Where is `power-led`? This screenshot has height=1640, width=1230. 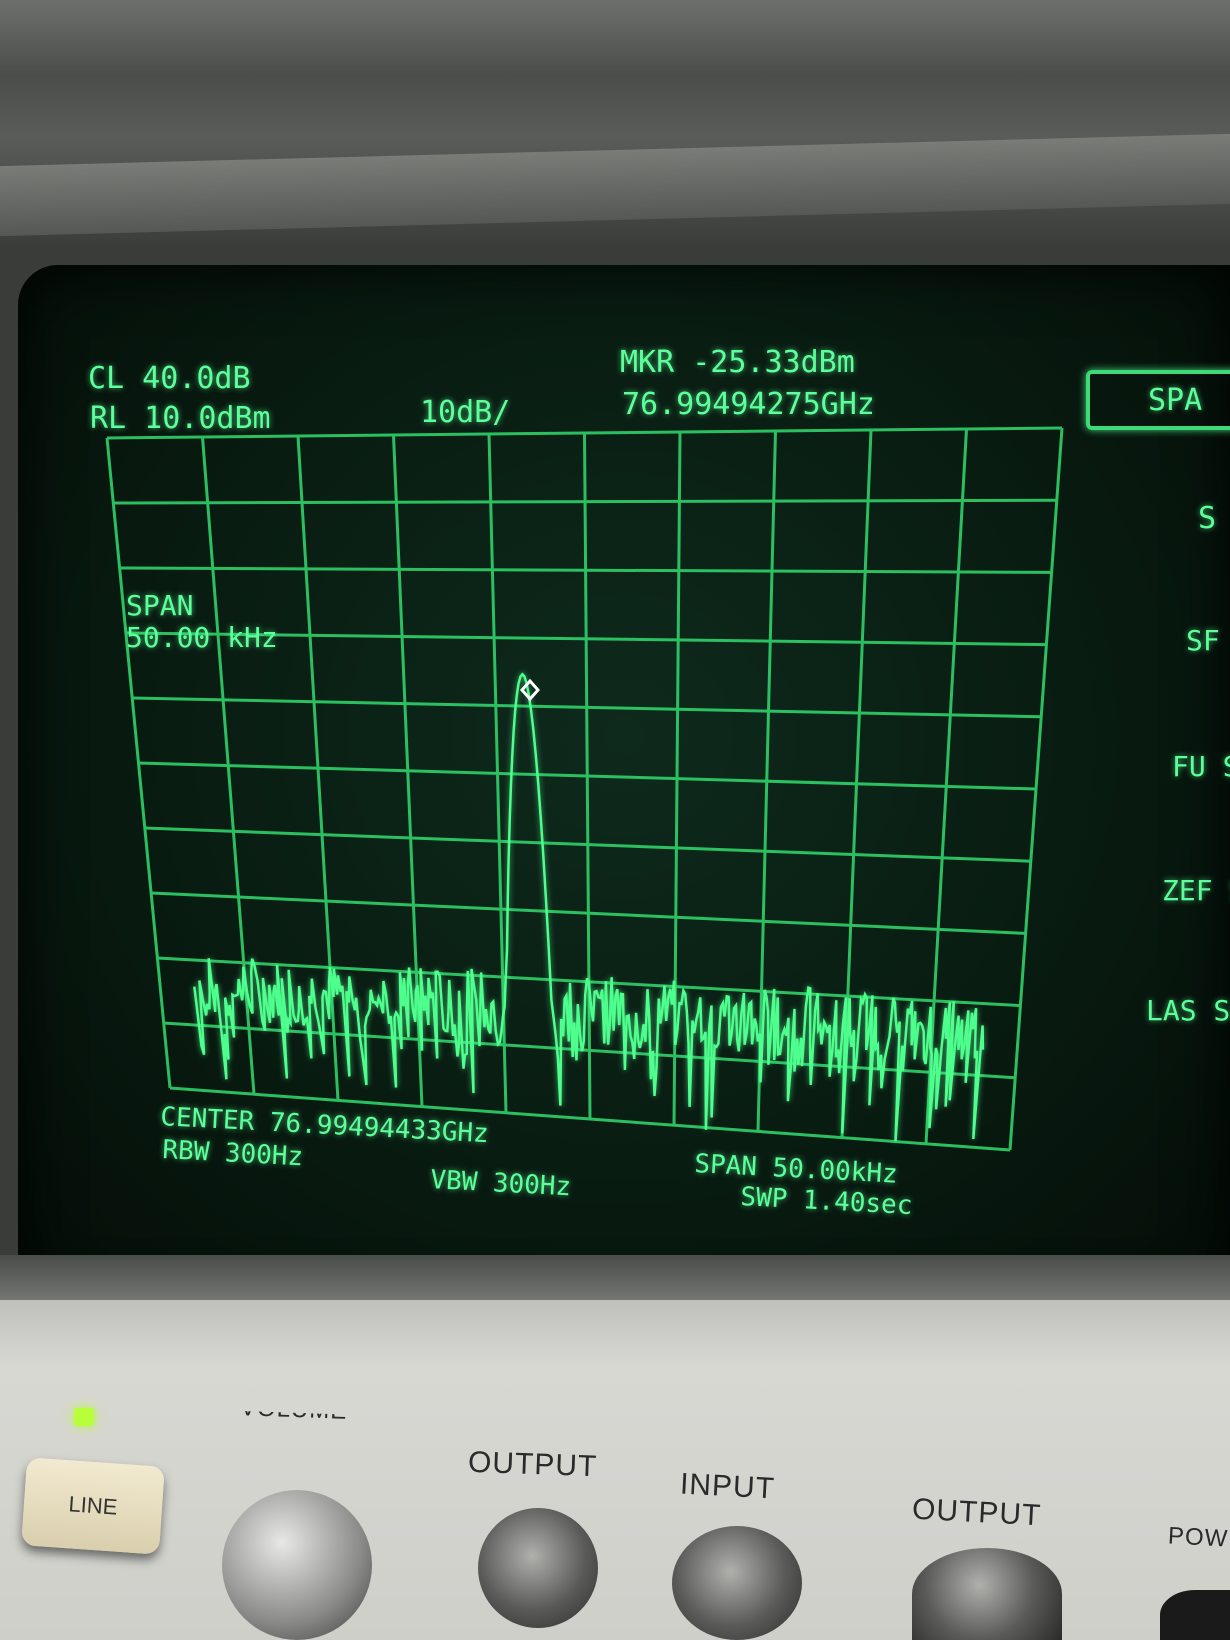 power-led is located at coordinates (84, 1417).